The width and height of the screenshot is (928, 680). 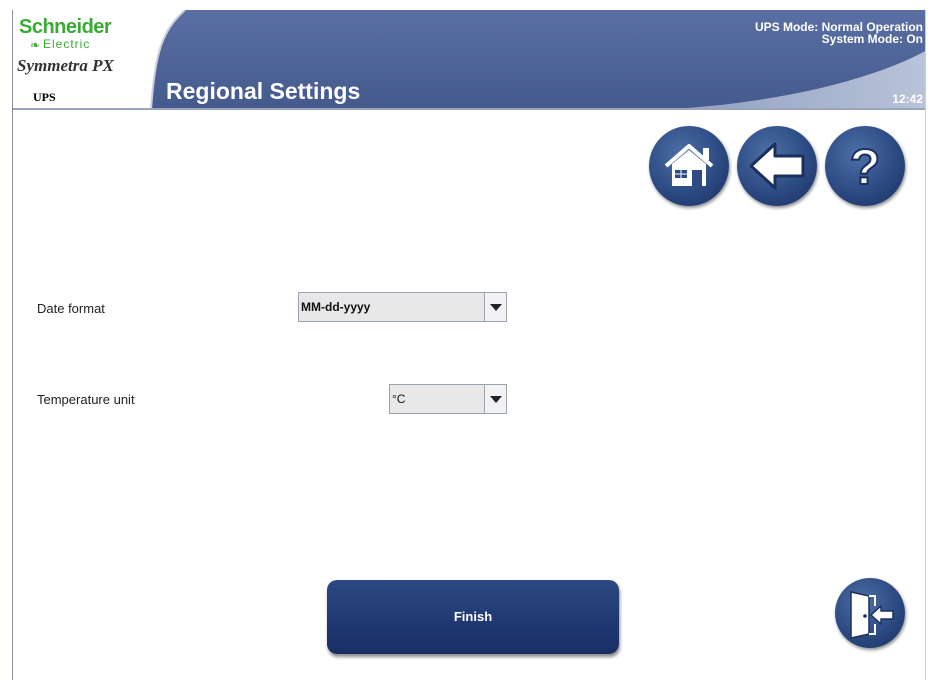 I want to click on back-button, so click(x=777, y=166).